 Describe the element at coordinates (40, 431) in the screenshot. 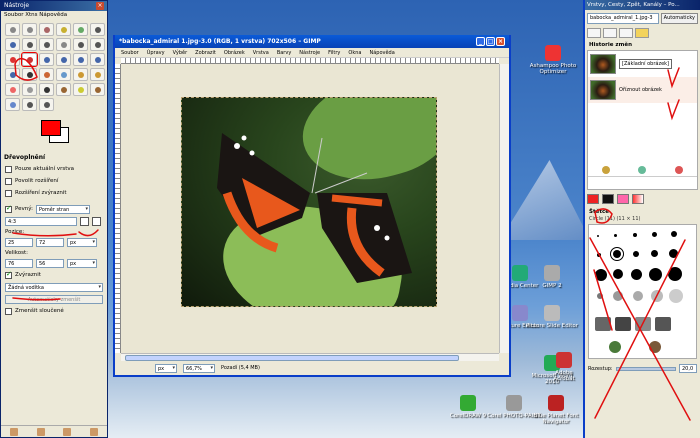

I see `restore-options-icon` at that location.